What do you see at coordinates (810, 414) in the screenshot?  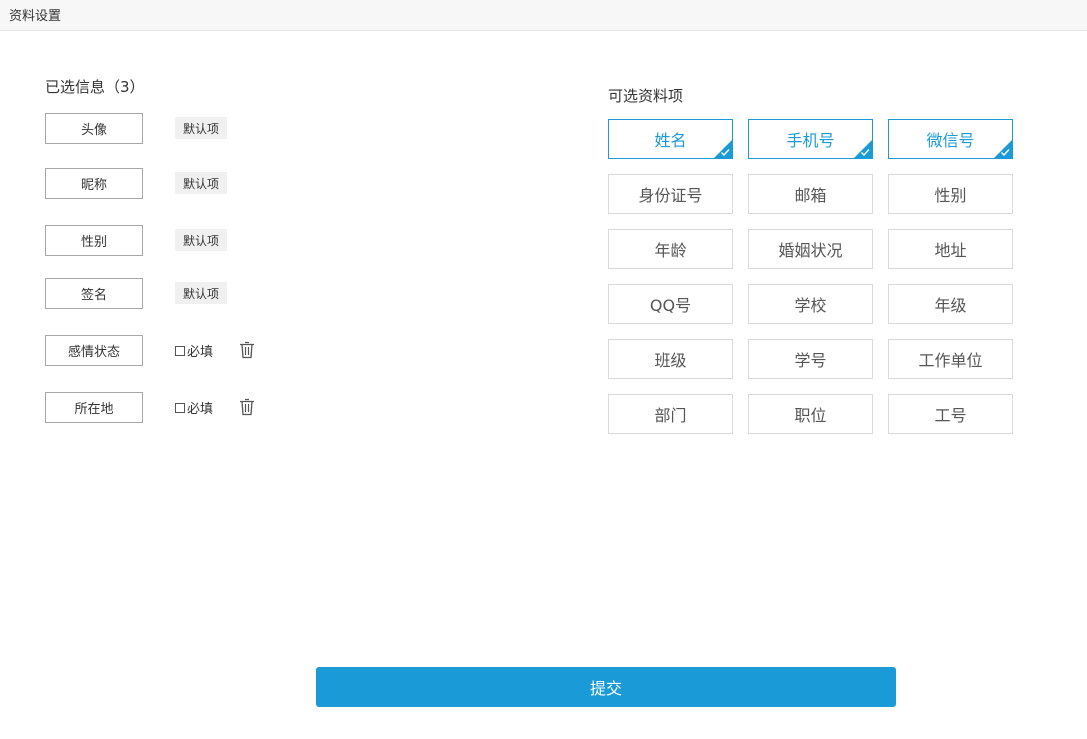 I see `option-item: 职位` at bounding box center [810, 414].